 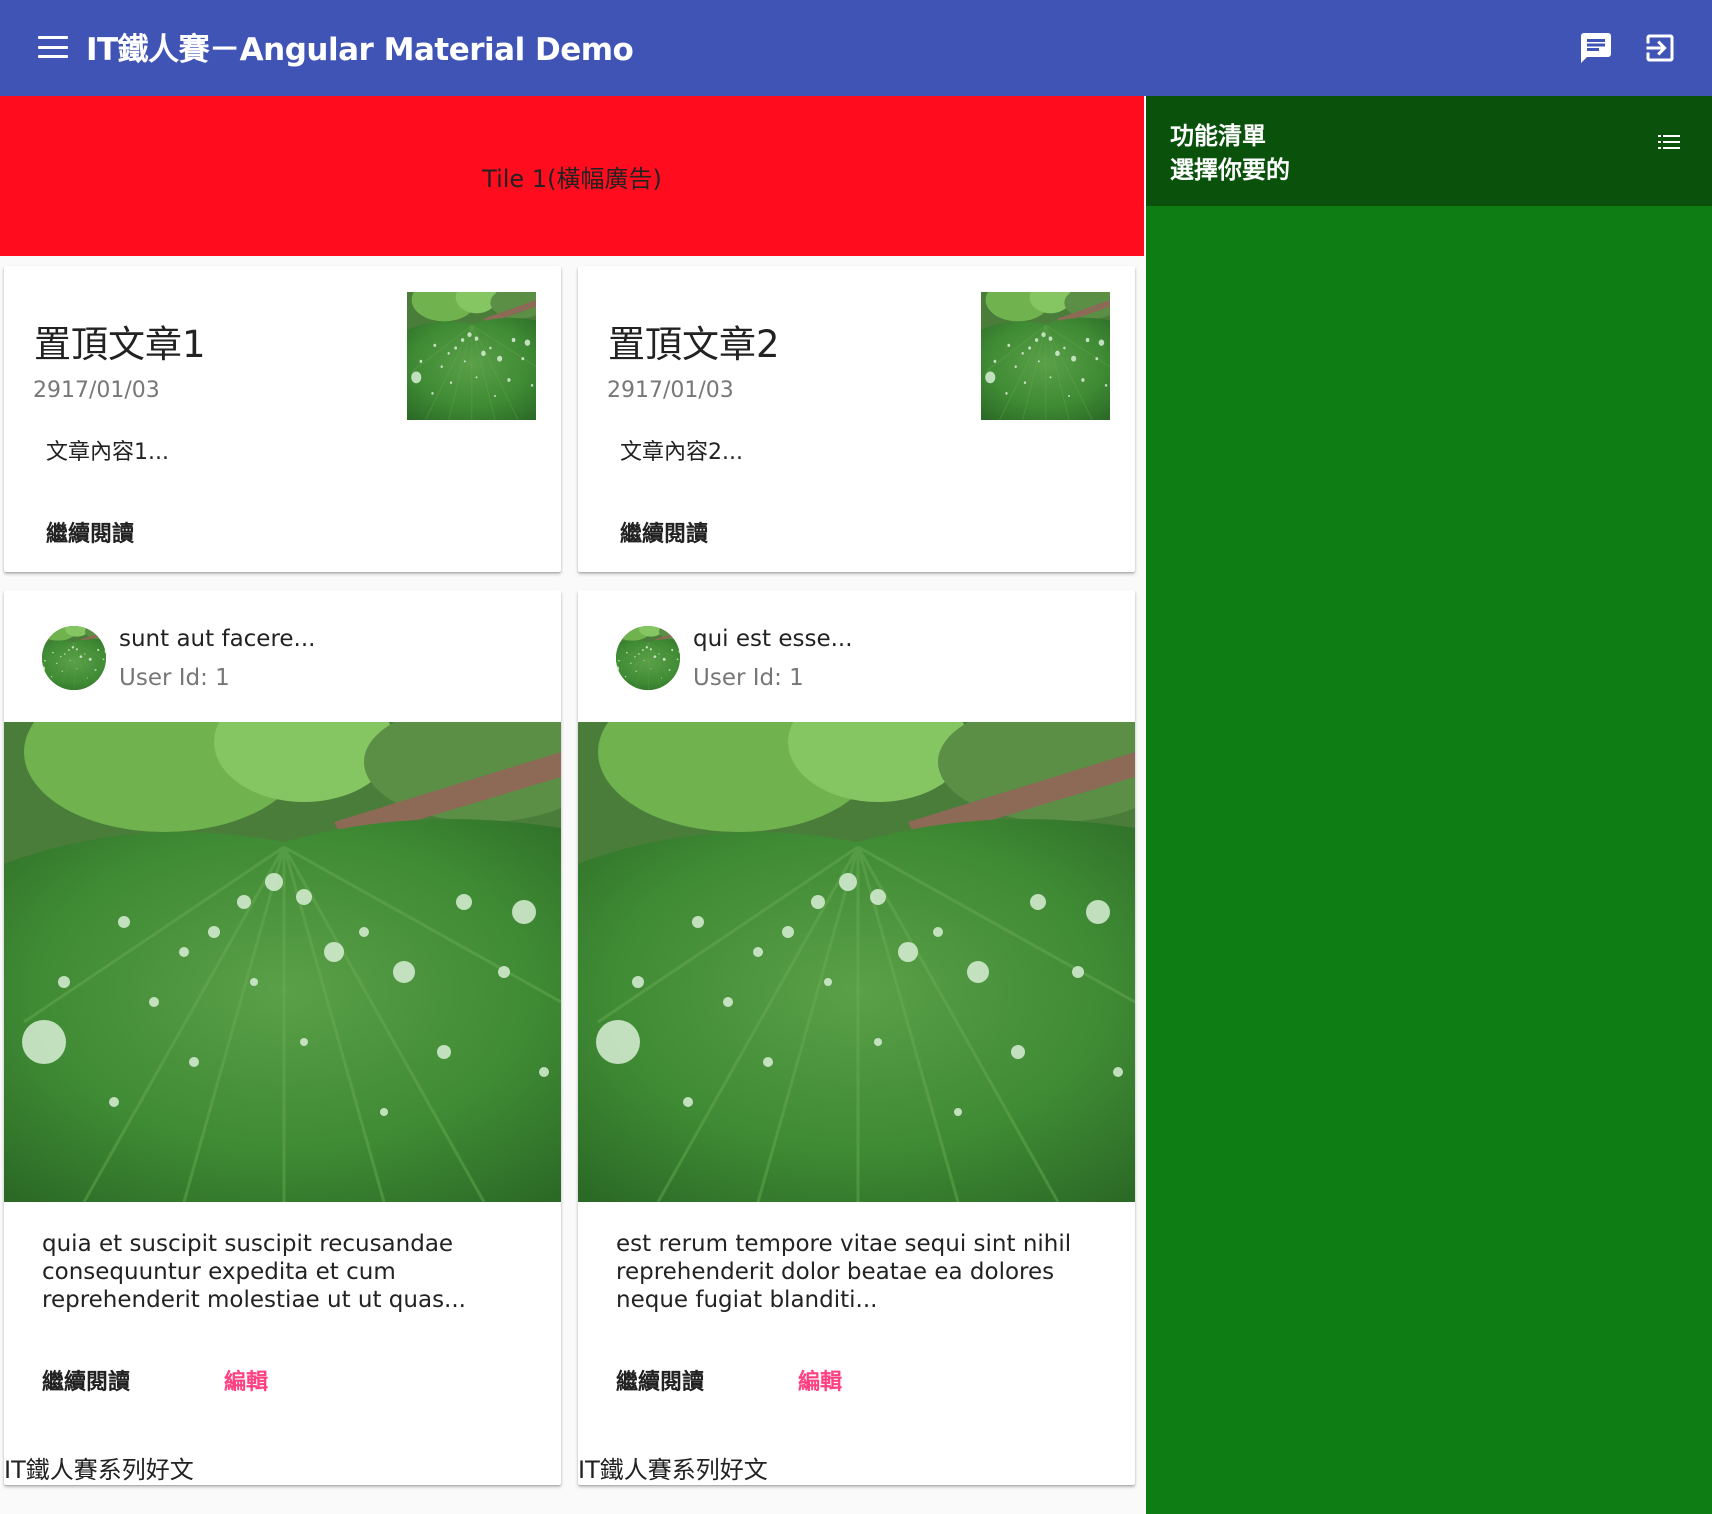 I want to click on banner-text: Tile 1(橫幅廣告), so click(x=572, y=178).